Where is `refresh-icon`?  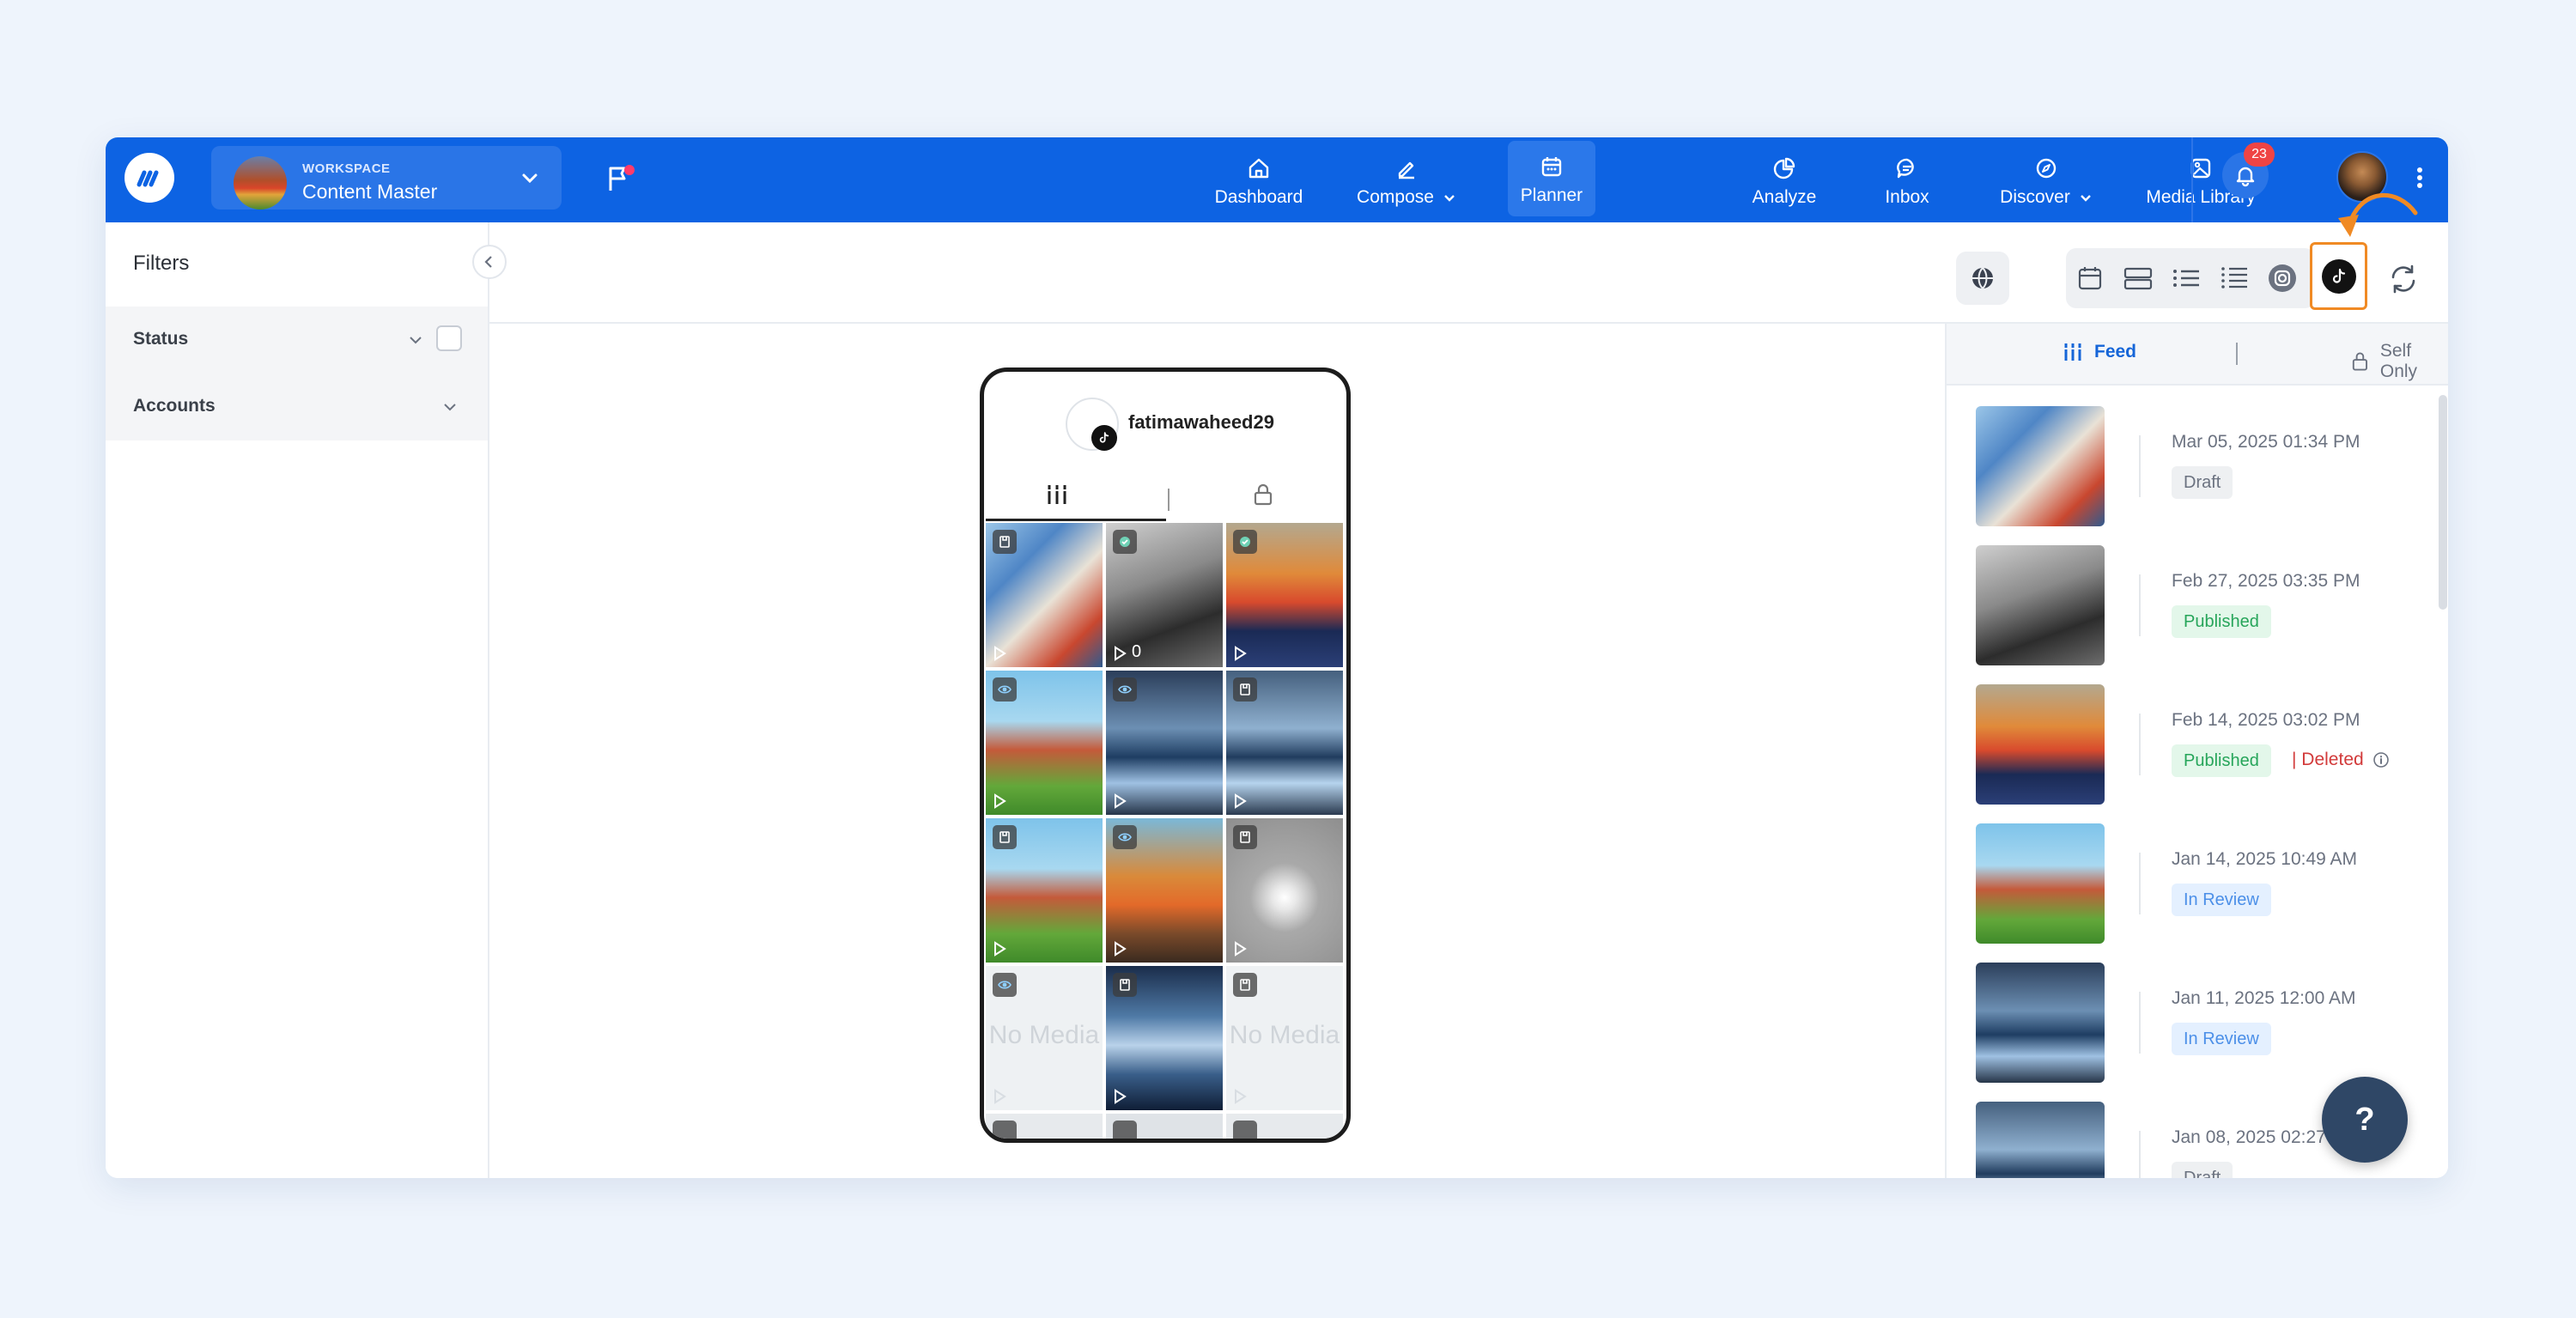 refresh-icon is located at coordinates (2404, 279).